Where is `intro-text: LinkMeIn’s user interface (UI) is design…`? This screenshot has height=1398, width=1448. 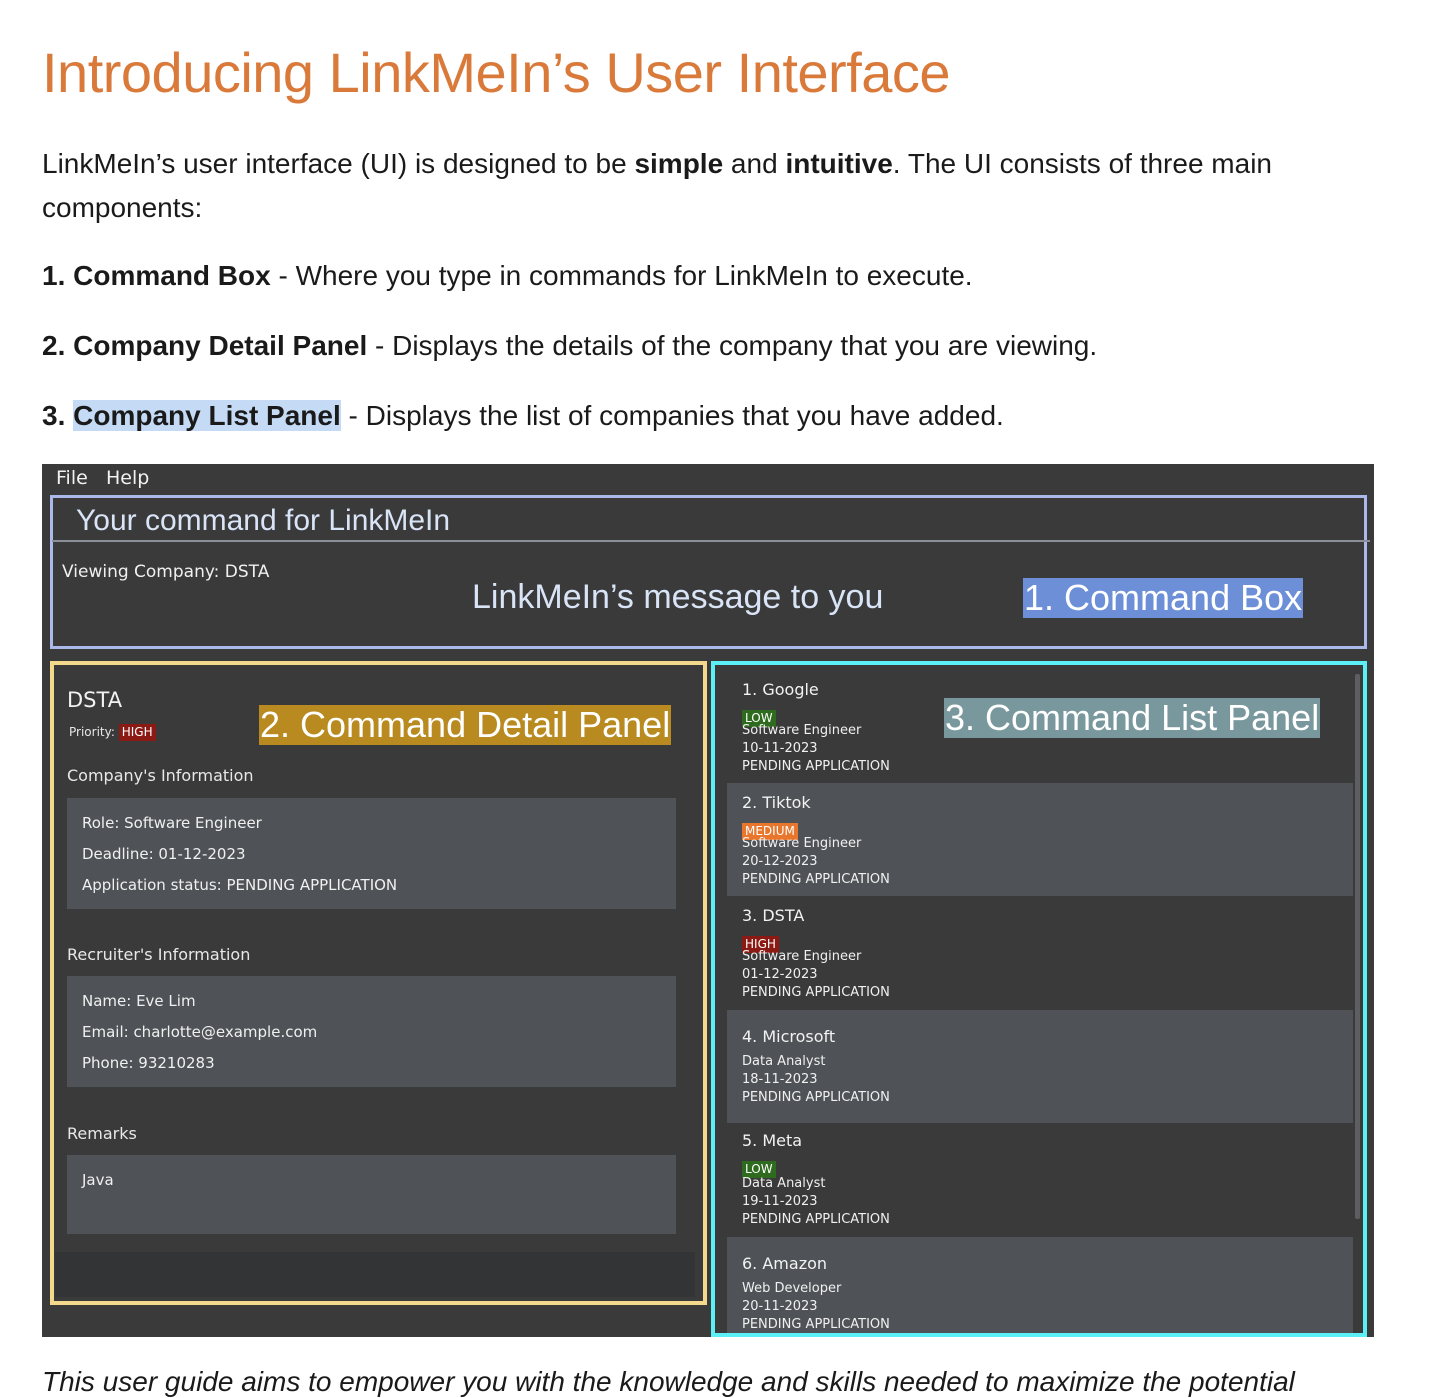
intro-text: LinkMeIn’s user interface (UI) is design… is located at coordinates (338, 163).